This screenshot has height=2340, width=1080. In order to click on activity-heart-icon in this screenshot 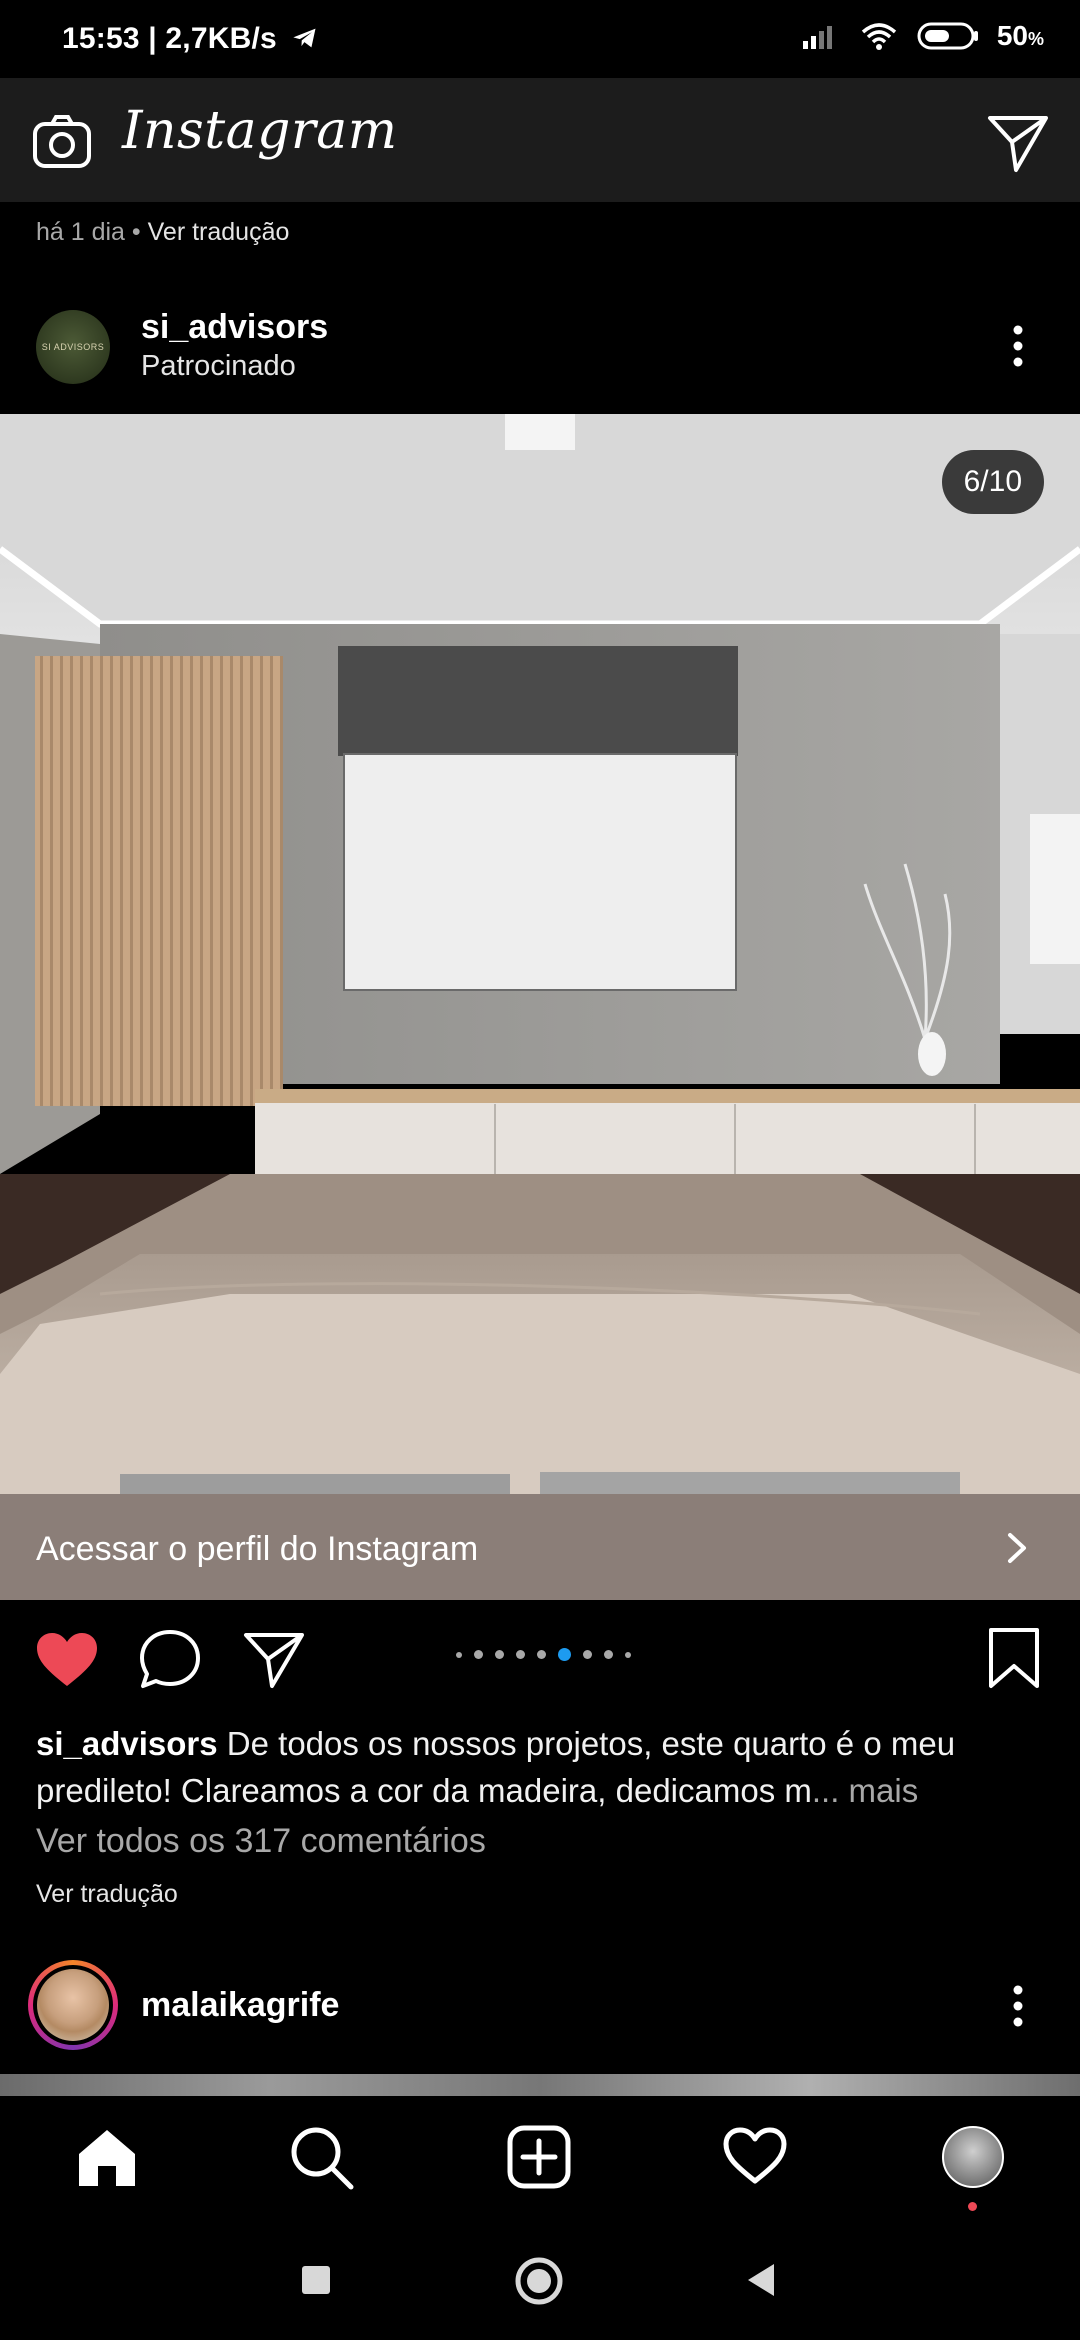, I will do `click(755, 2156)`.